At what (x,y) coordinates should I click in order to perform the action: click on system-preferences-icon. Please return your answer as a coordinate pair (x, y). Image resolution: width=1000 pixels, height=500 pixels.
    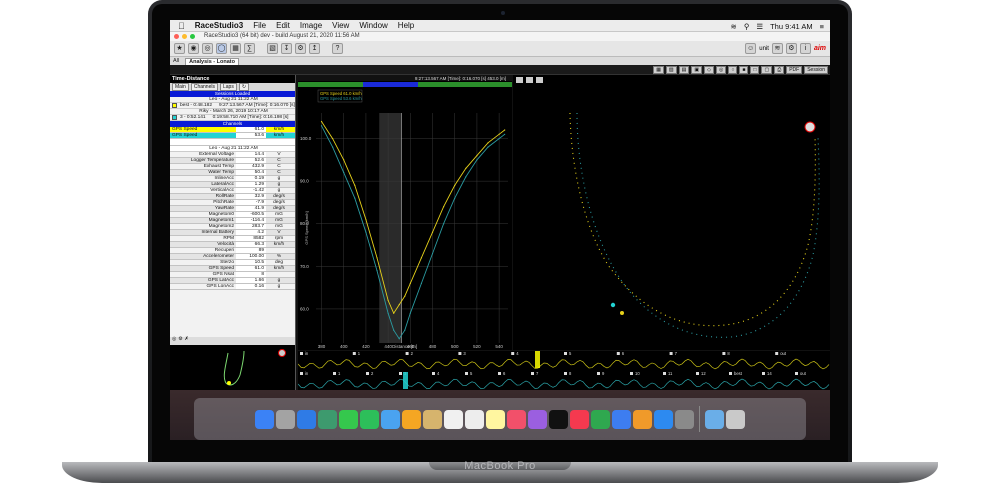
    Looking at the image, I should click on (684, 419).